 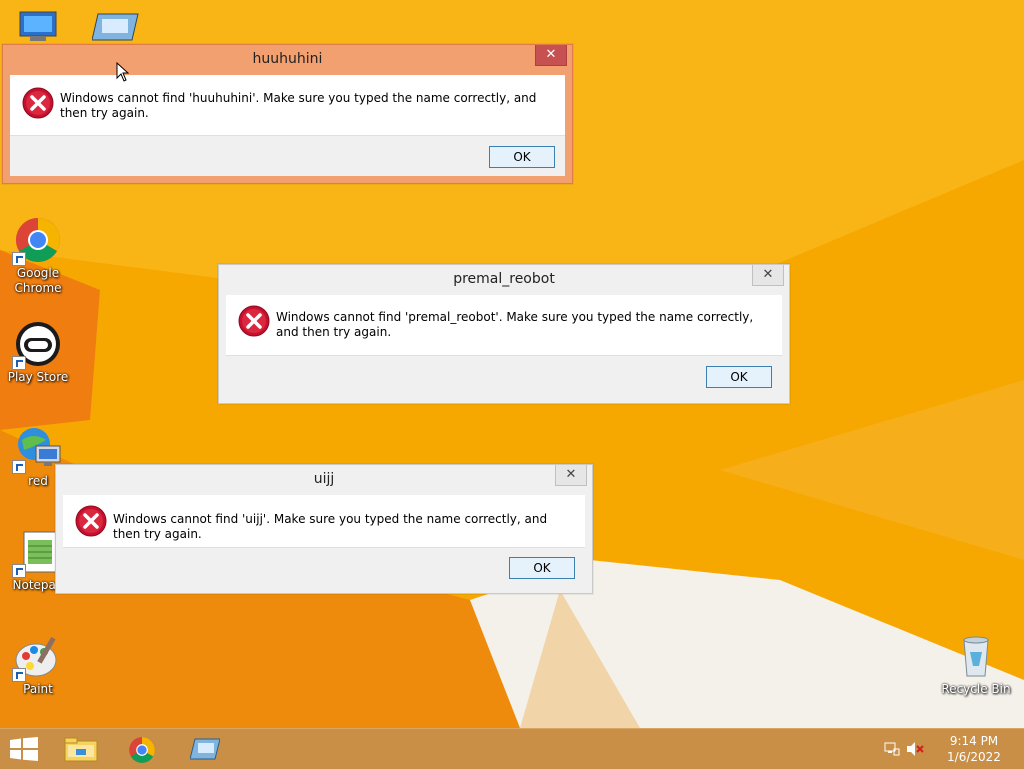 I want to click on file-explorer-icon, so click(x=81, y=749).